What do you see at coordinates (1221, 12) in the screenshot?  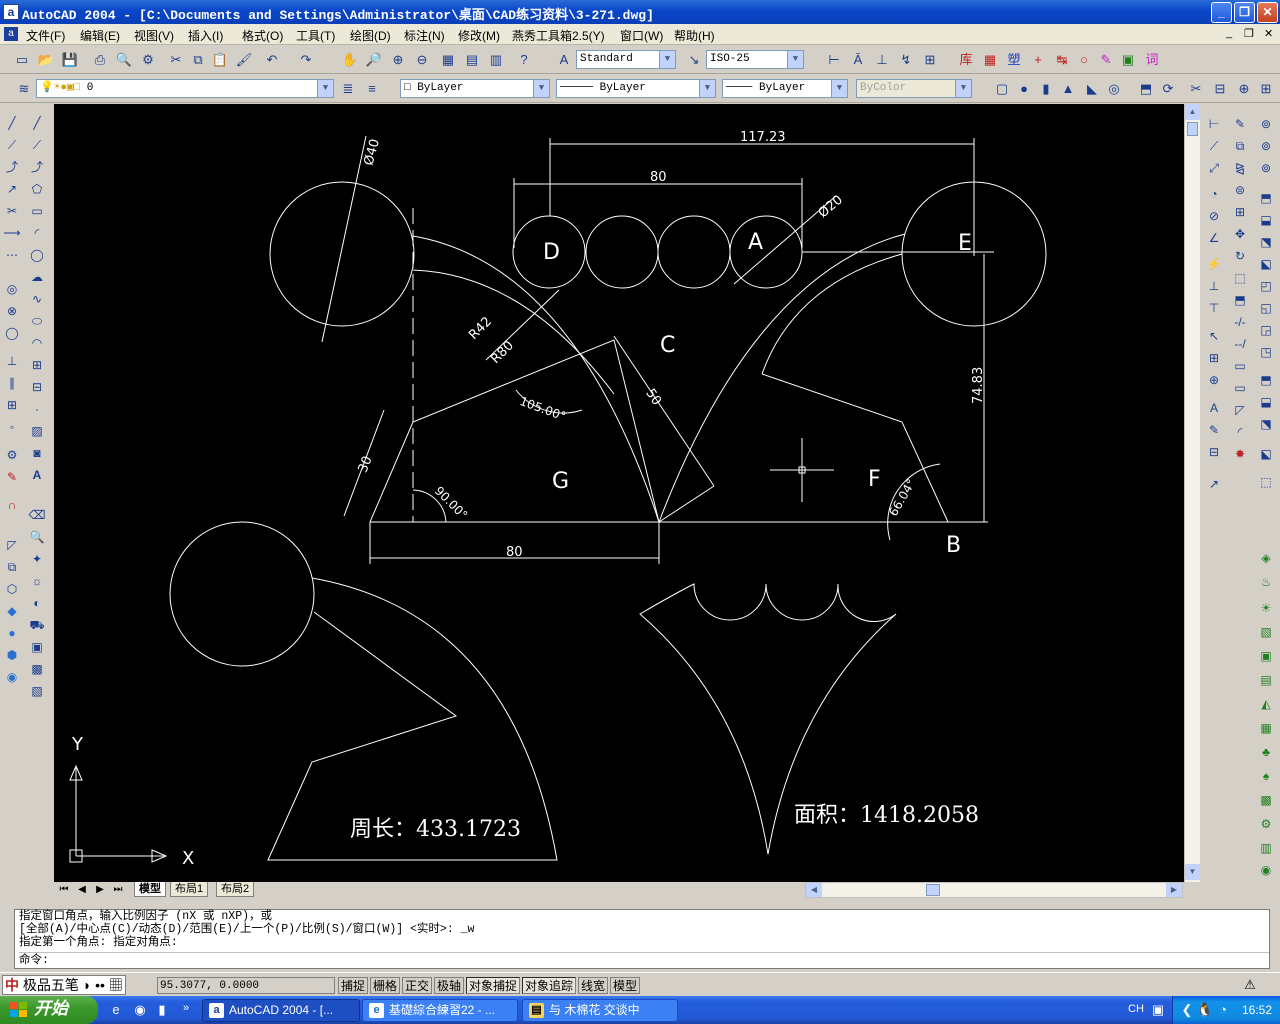 I see `minimize-button: _` at bounding box center [1221, 12].